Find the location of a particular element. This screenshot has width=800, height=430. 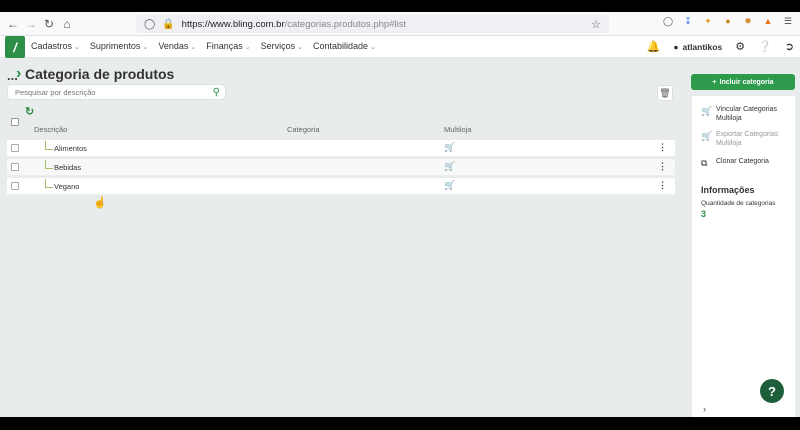

menu-servicos: Serviços ⌄ is located at coordinates (282, 46).